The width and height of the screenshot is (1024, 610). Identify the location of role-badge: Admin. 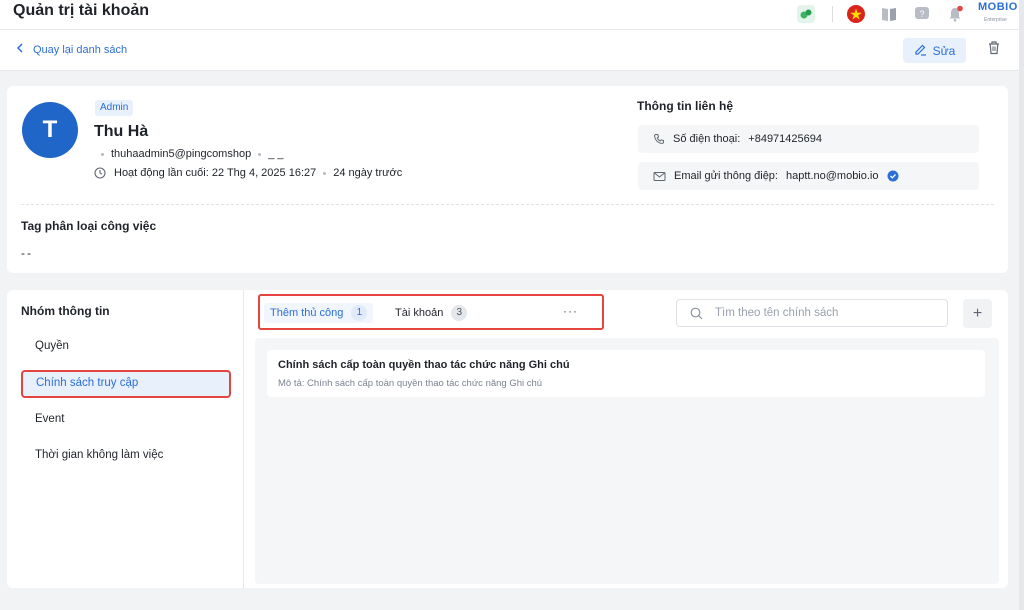
(114, 108).